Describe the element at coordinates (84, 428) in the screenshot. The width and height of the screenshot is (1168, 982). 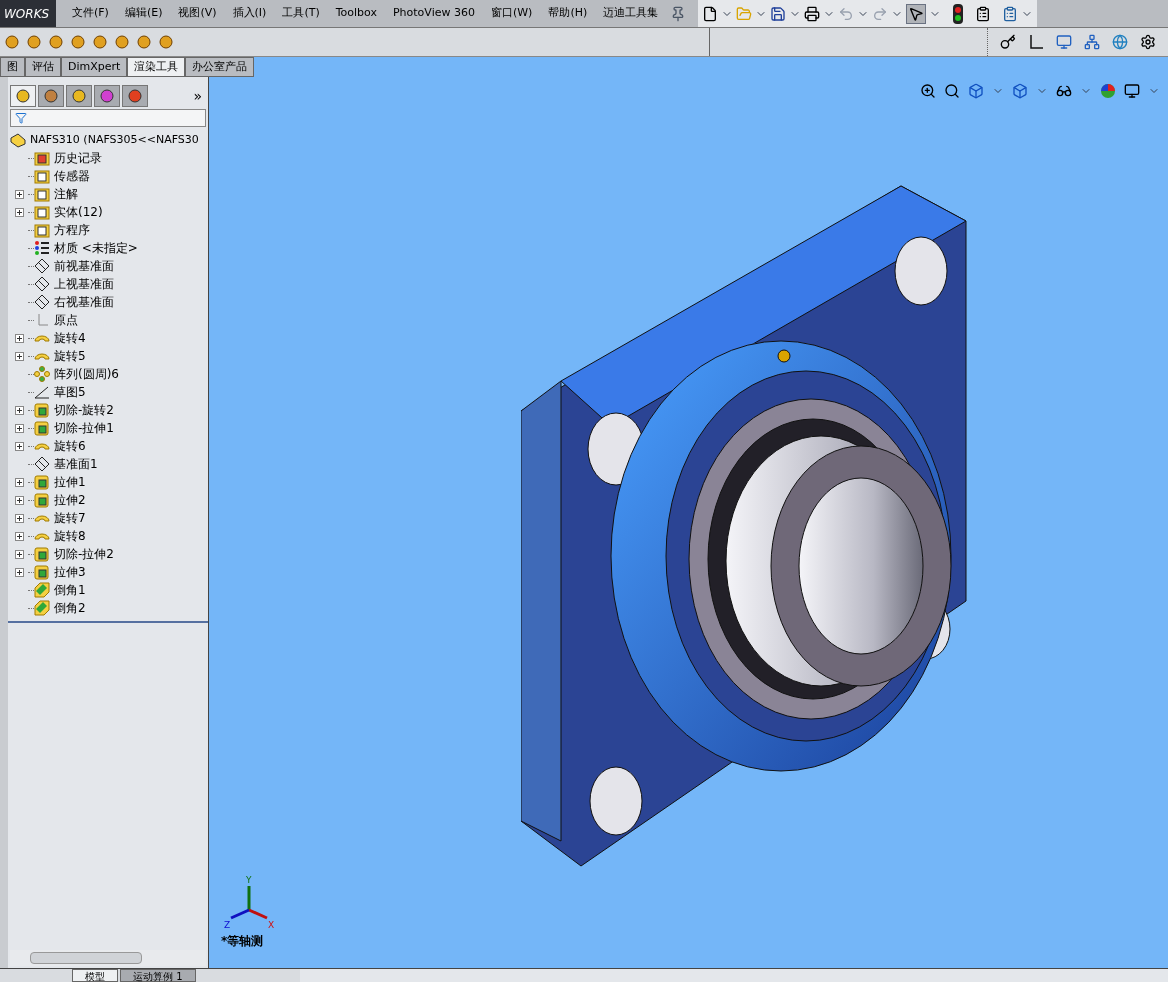
I see `tree-item-label: 切除-拉伸1` at that location.